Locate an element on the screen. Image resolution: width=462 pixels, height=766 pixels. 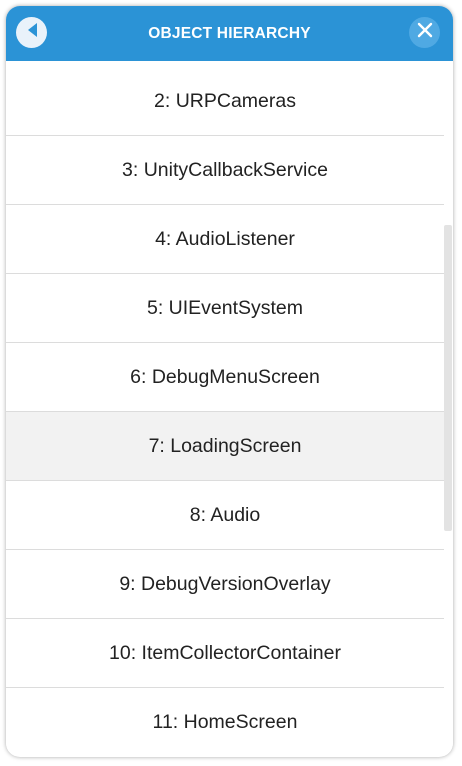
close-button is located at coordinates (424, 32).